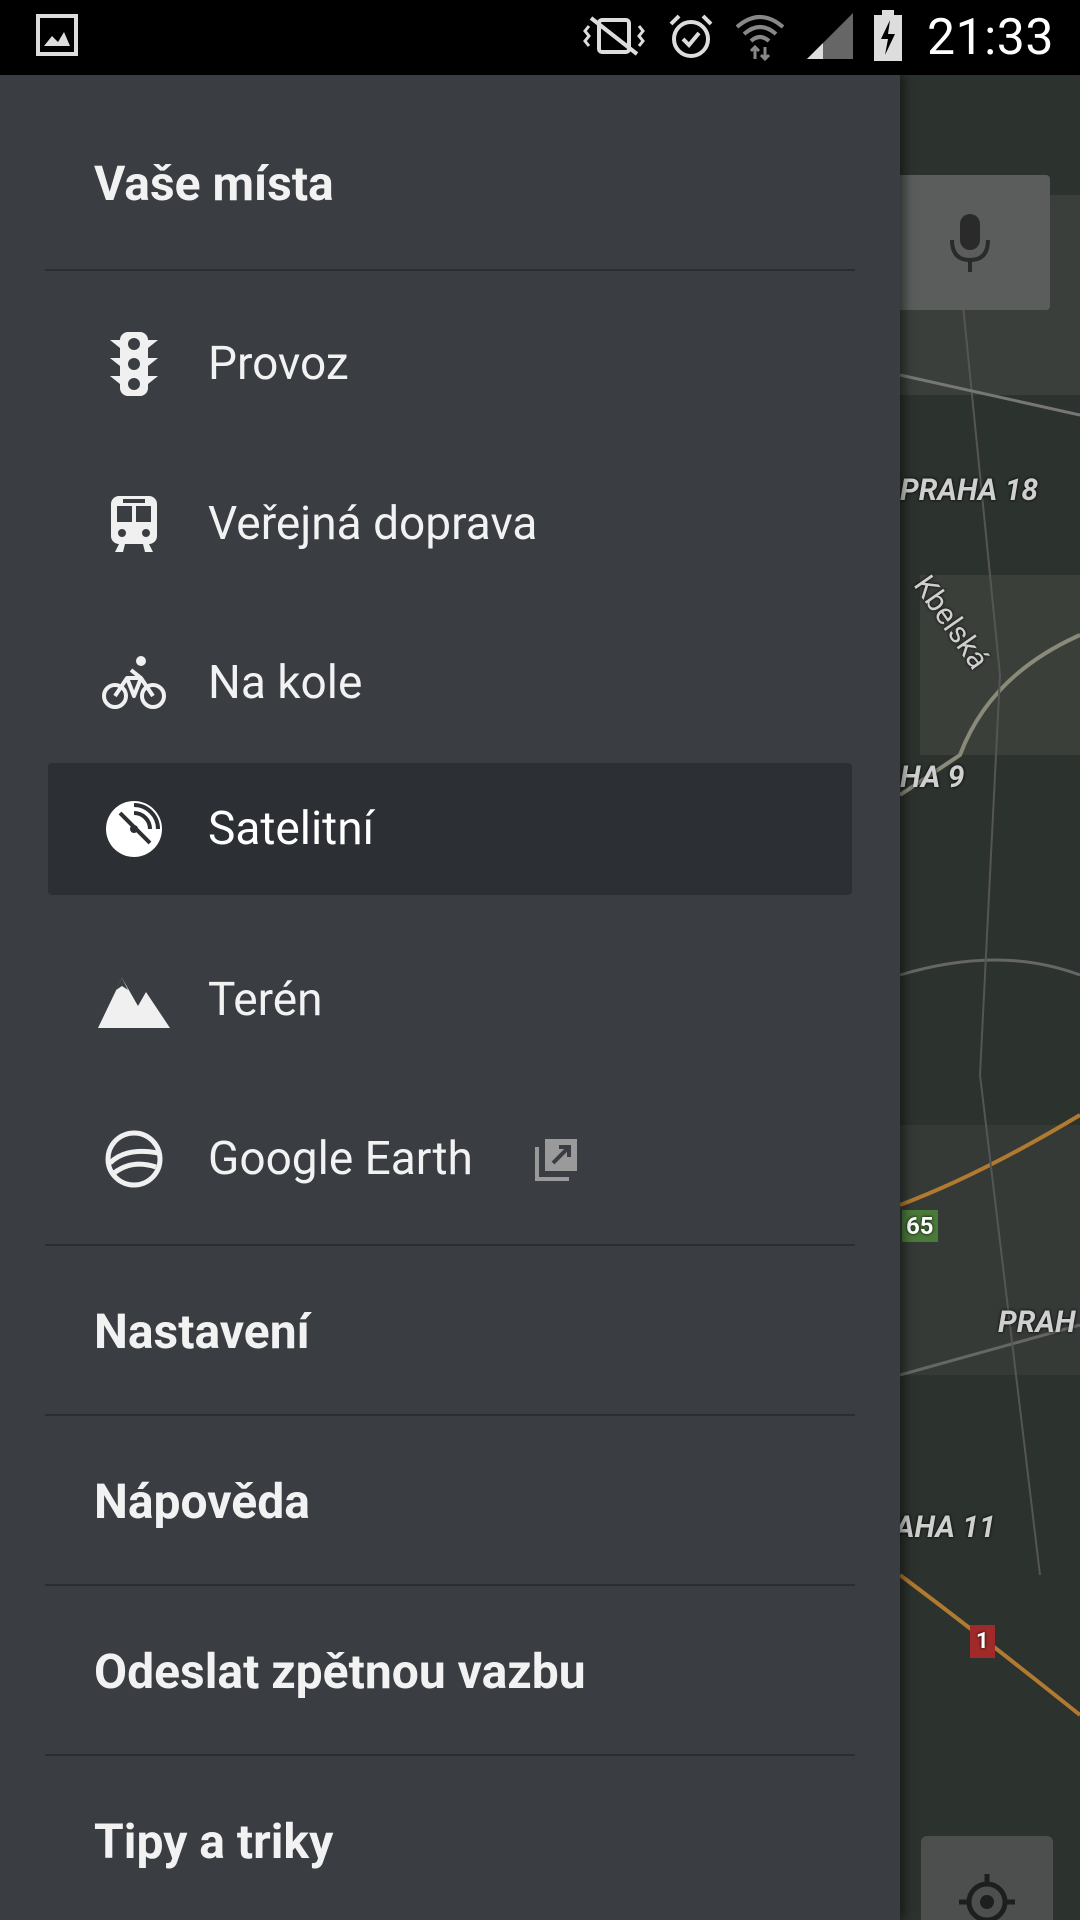 The height and width of the screenshot is (1920, 1080). I want to click on layer-label: Satelitní, so click(291, 829).